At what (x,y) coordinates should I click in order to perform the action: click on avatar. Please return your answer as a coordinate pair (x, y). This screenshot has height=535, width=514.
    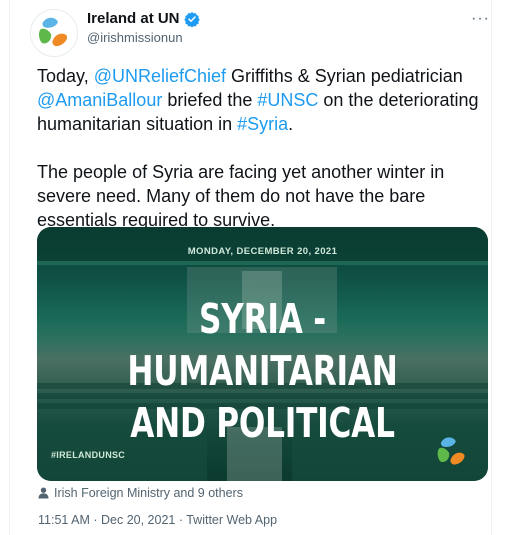
    Looking at the image, I should click on (54, 33).